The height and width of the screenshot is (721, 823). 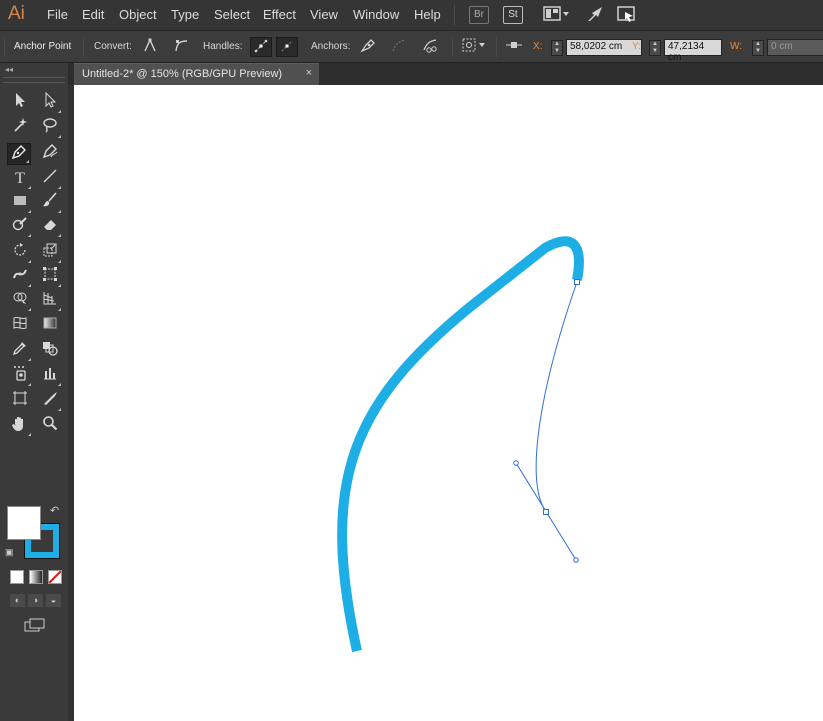 What do you see at coordinates (50, 277) in the screenshot?
I see `free-transform-tool-icon` at bounding box center [50, 277].